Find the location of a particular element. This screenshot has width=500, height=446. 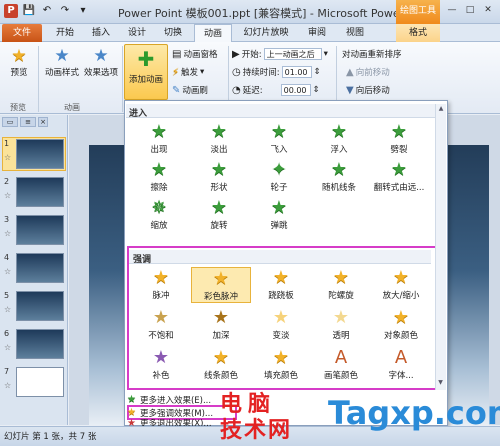

start-select: 上一动画之后 is located at coordinates (292, 54).